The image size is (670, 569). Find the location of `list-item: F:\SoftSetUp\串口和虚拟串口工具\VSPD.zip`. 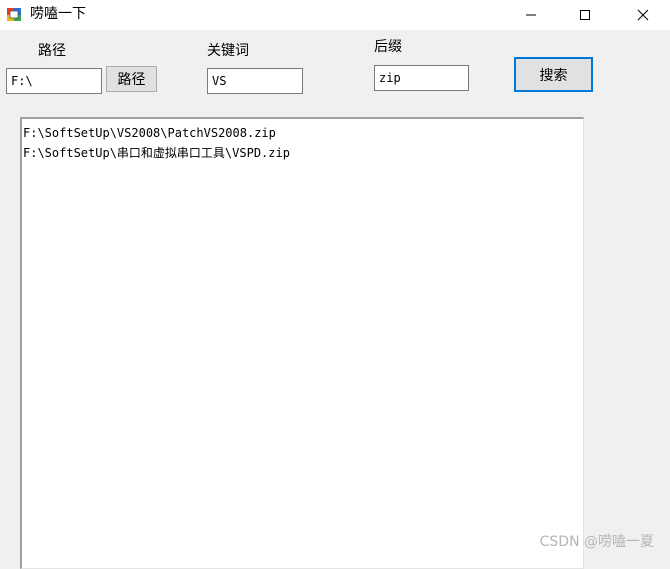

list-item: F:\SoftSetUp\串口和虚拟串口工具\VSPD.zip is located at coordinates (303, 153).